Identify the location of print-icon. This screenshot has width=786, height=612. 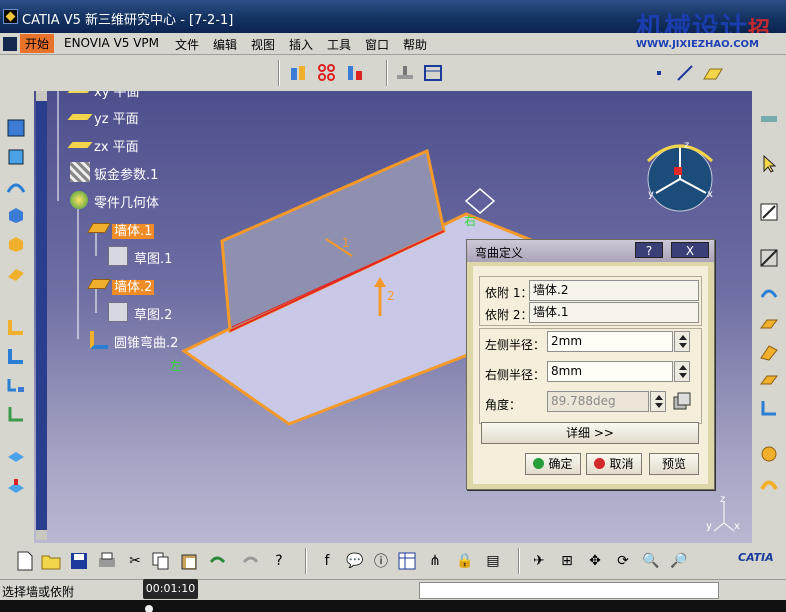
(107, 561).